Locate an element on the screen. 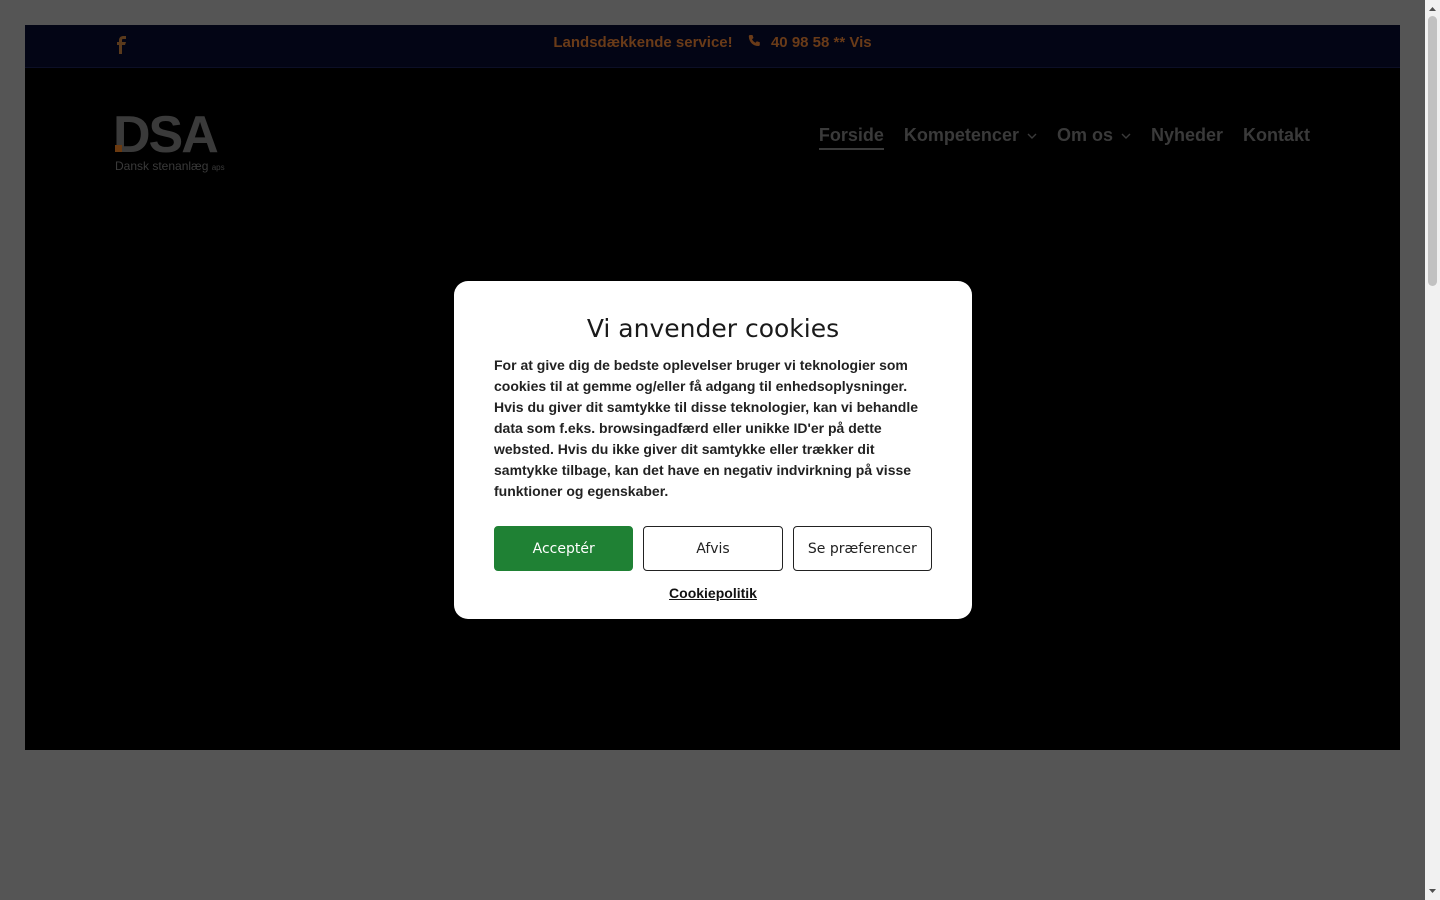 The height and width of the screenshot is (900, 1440). scroll-down-arrow-icon is located at coordinates (1432, 891).